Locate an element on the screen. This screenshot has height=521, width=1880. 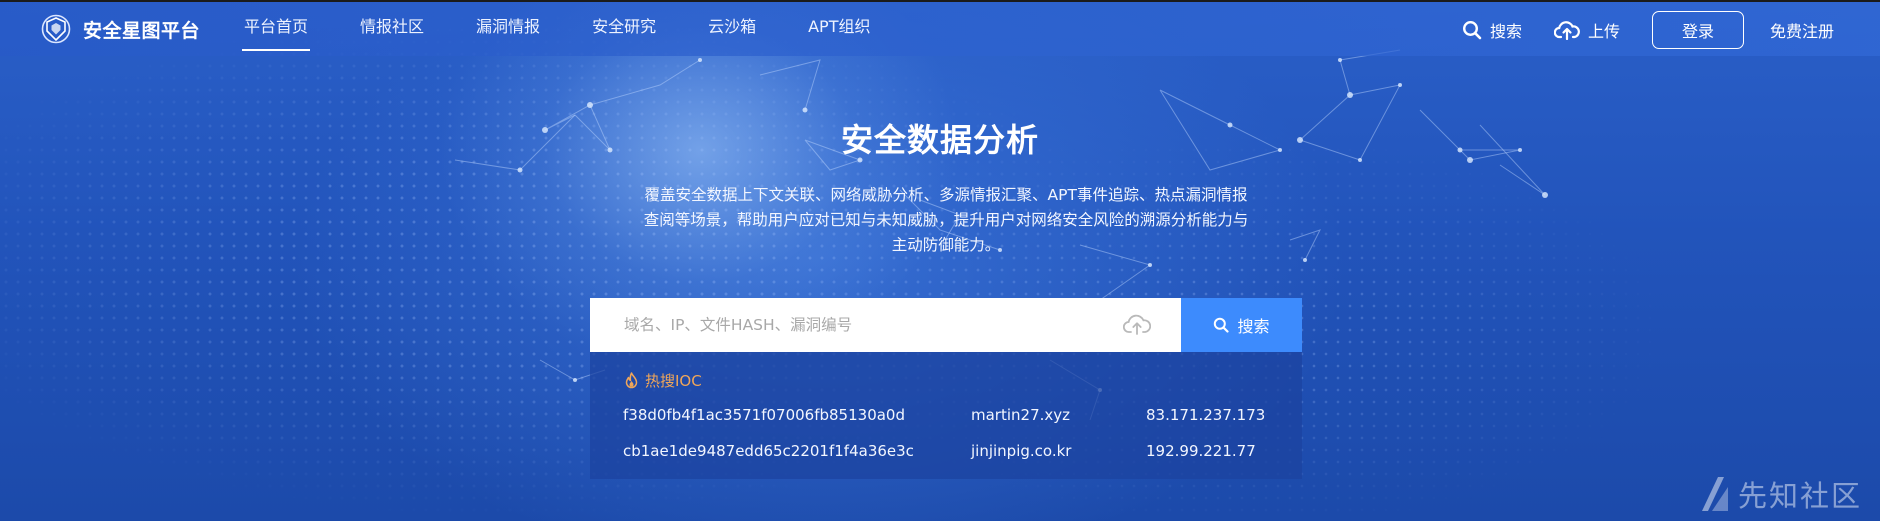
nav-search-button: 搜索 is located at coordinates (1492, 30).